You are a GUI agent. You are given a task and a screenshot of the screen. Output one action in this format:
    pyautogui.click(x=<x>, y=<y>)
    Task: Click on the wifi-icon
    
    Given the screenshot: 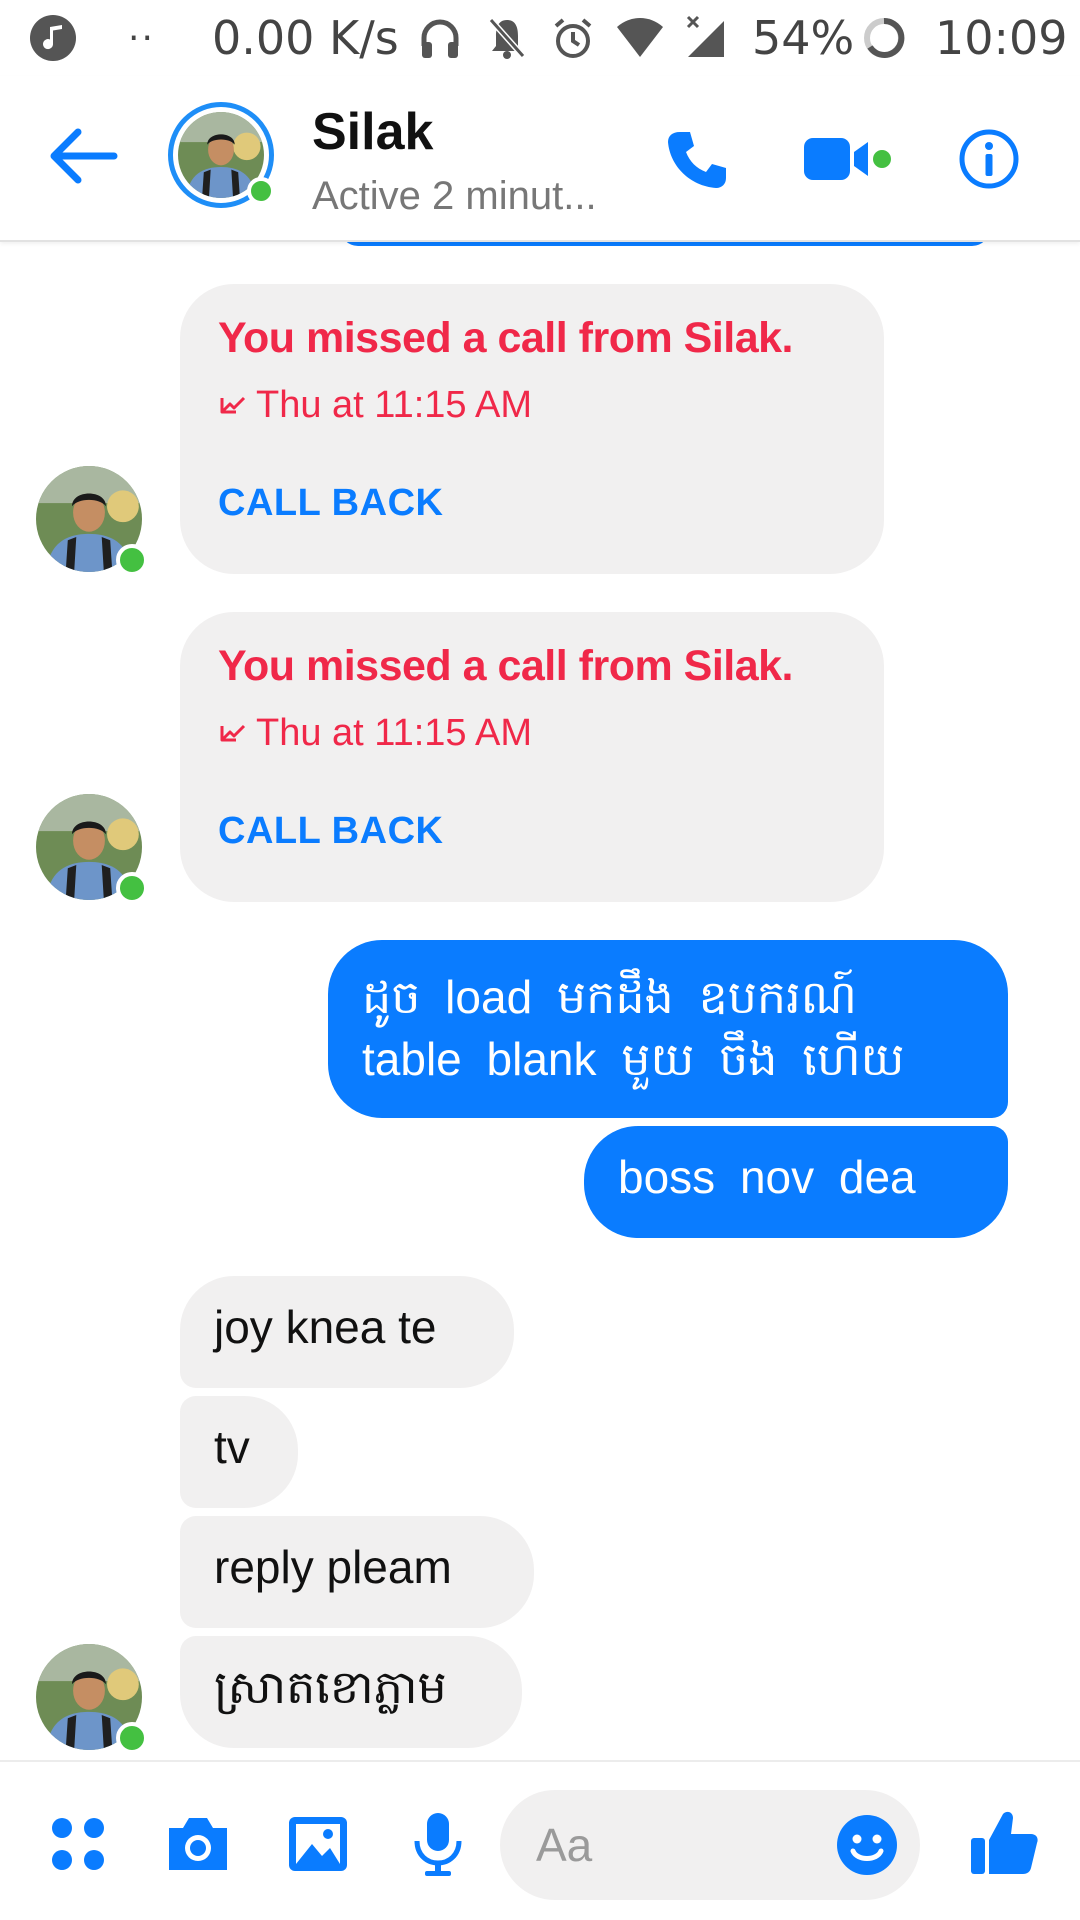 What is the action you would take?
    pyautogui.click(x=640, y=38)
    